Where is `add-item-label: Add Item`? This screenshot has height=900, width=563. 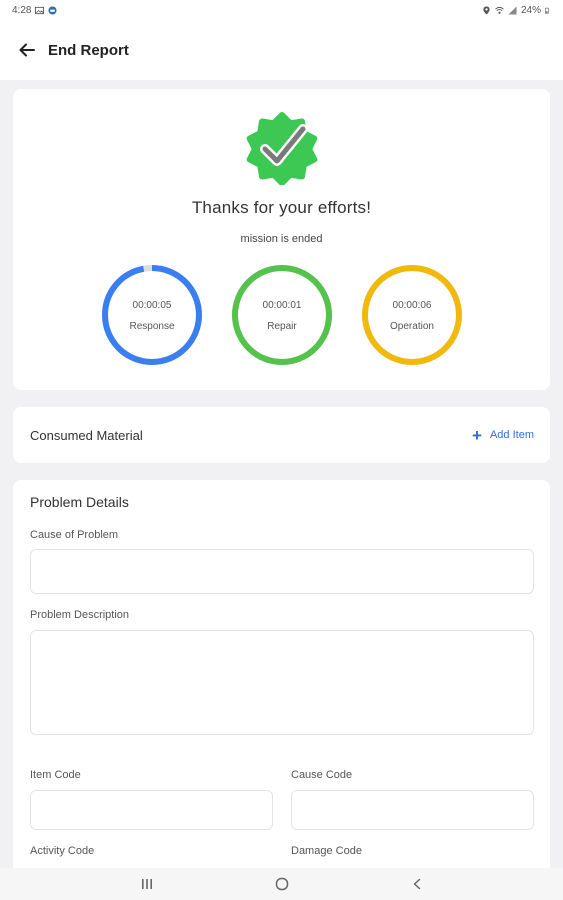
add-item-label: Add Item is located at coordinates (511, 435).